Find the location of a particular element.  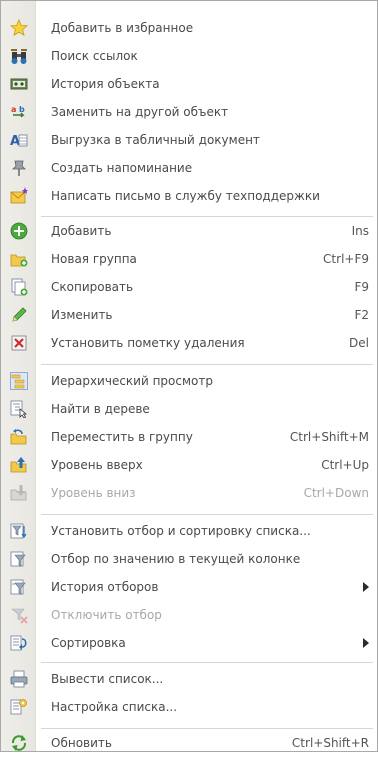

menu-item-label: Скопировать is located at coordinates (92, 287).